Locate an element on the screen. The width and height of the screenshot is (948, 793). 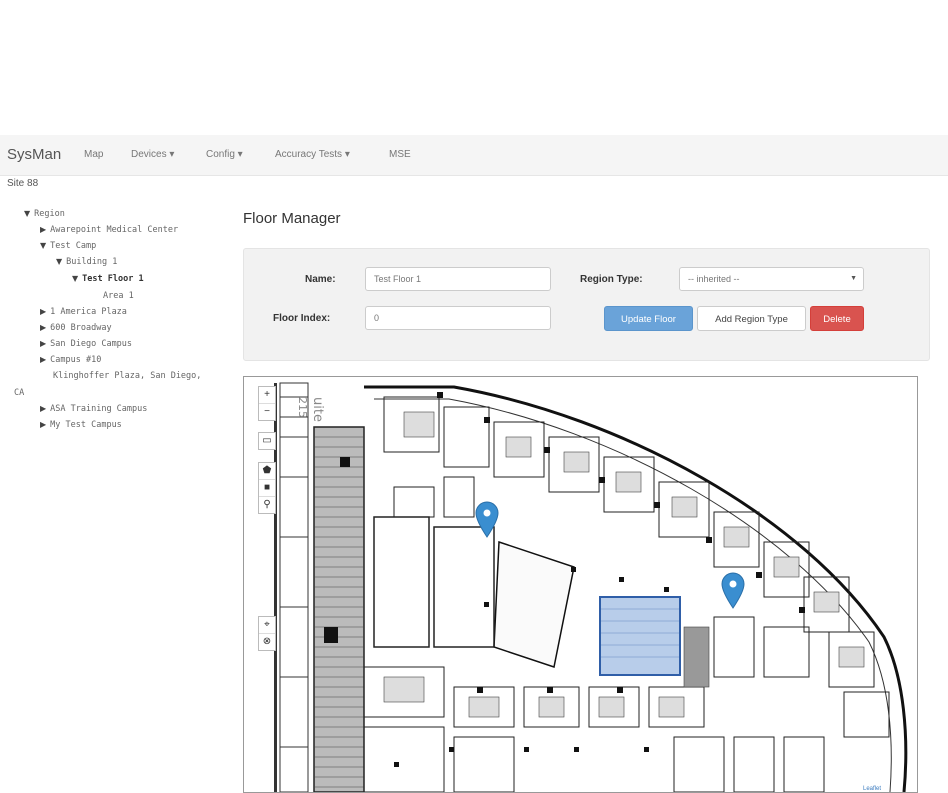
page-title: Floor Manager is located at coordinates (292, 218).